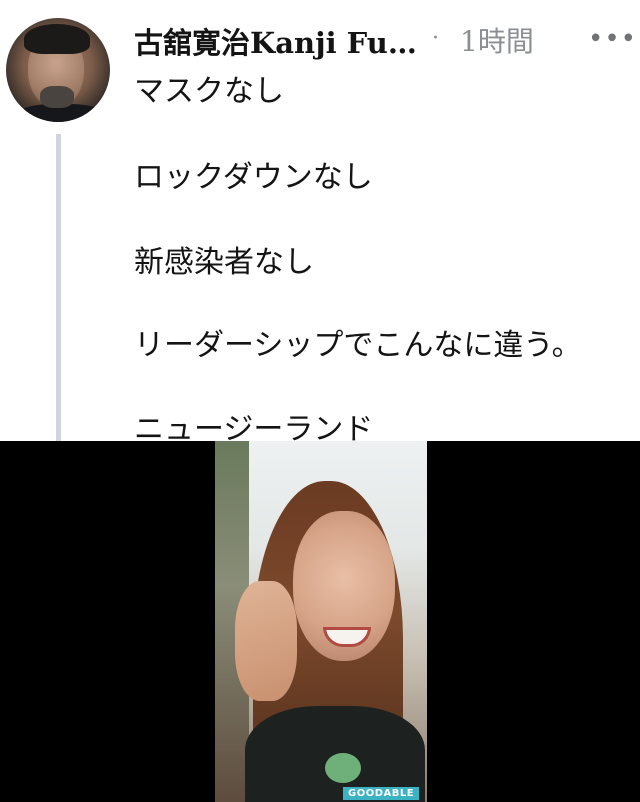 This screenshot has height=802, width=640. I want to click on video-frame: GOODABLE, so click(321, 621).